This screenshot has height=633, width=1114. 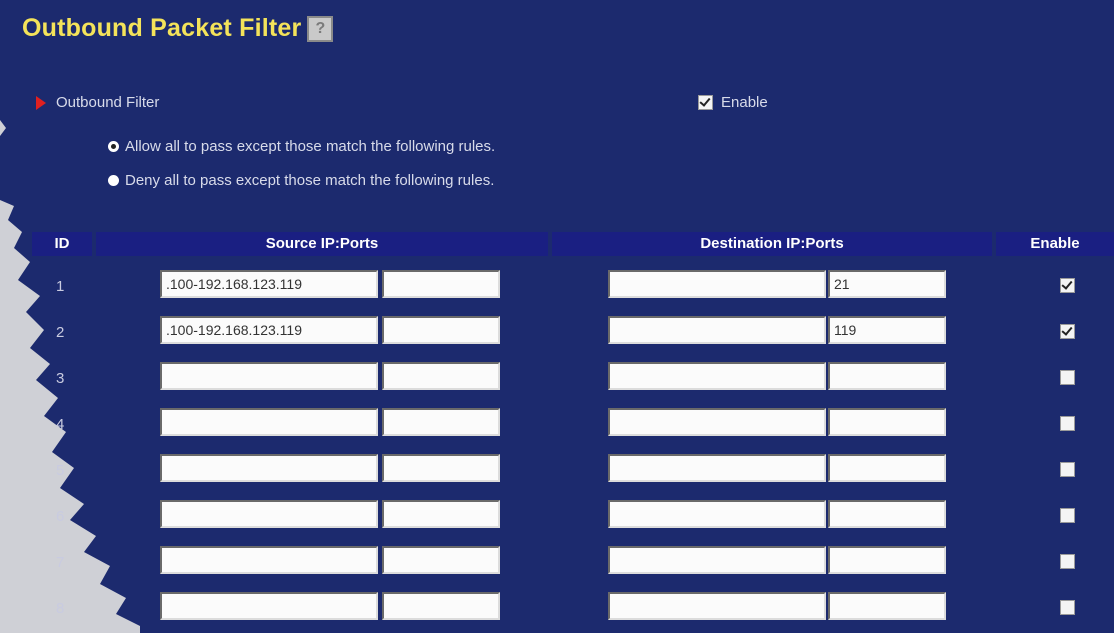 What do you see at coordinates (60, 378) in the screenshot?
I see `rule-id: 3` at bounding box center [60, 378].